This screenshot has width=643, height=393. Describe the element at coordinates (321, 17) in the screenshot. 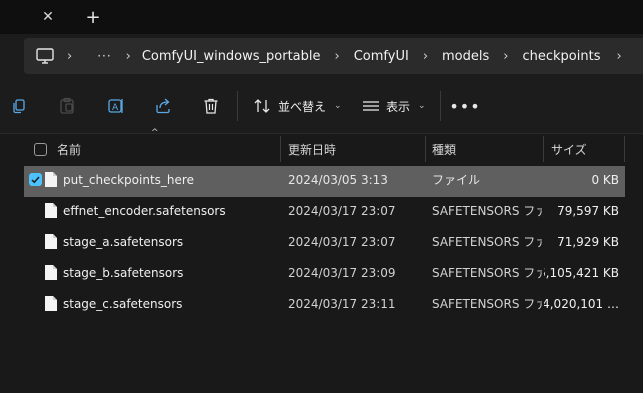

I see `title-bar: ✕ +` at that location.